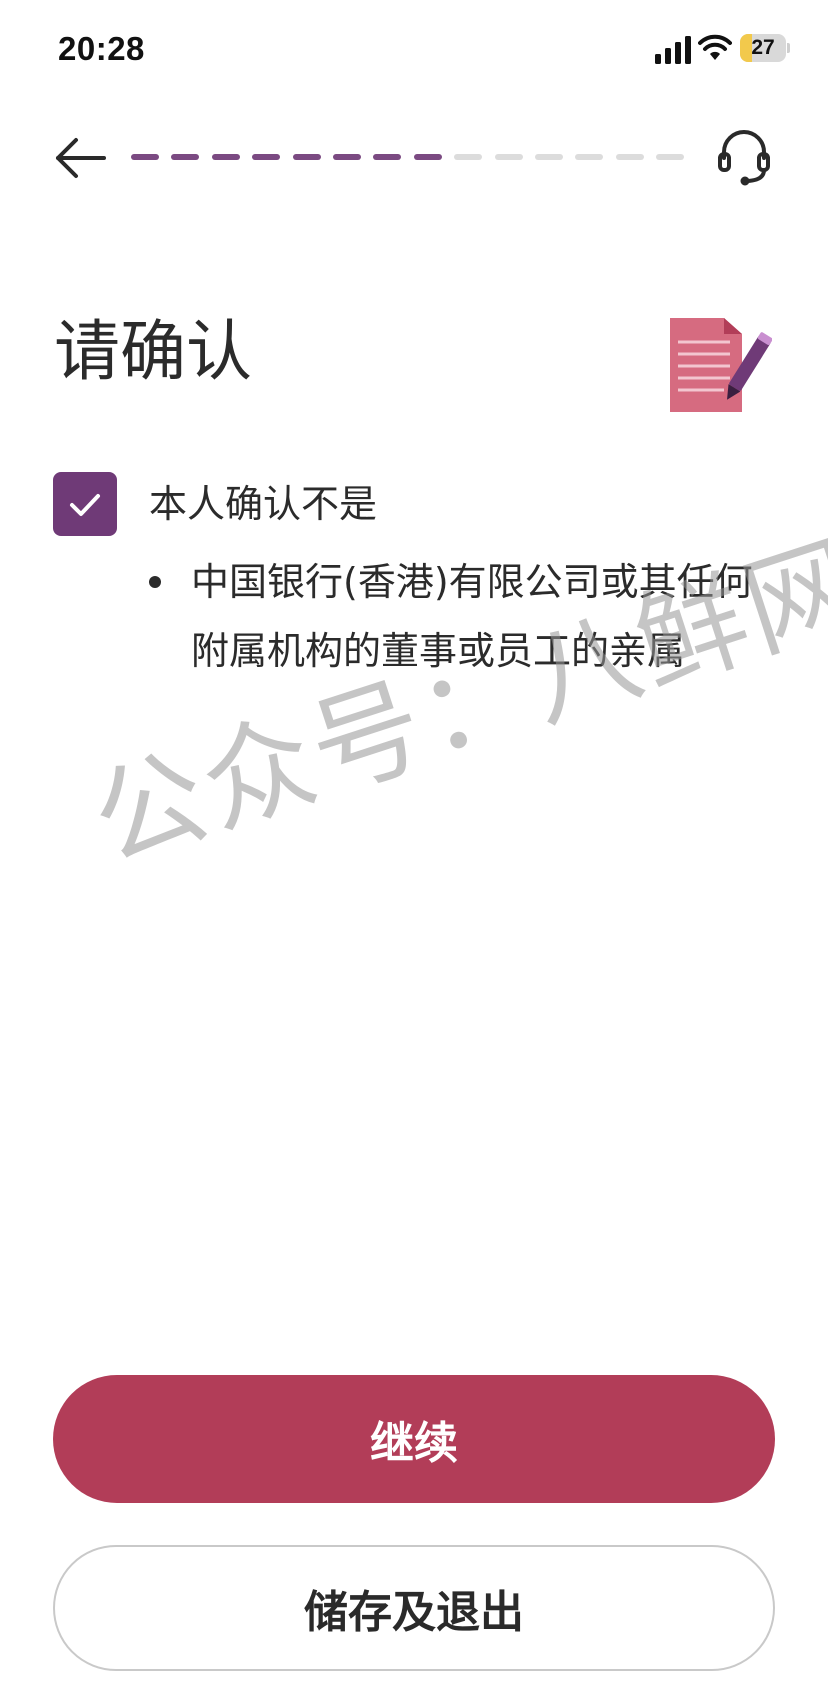 Image resolution: width=828 pixels, height=1691 pixels. What do you see at coordinates (414, 1439) in the screenshot?
I see `continue-button: 继续` at bounding box center [414, 1439].